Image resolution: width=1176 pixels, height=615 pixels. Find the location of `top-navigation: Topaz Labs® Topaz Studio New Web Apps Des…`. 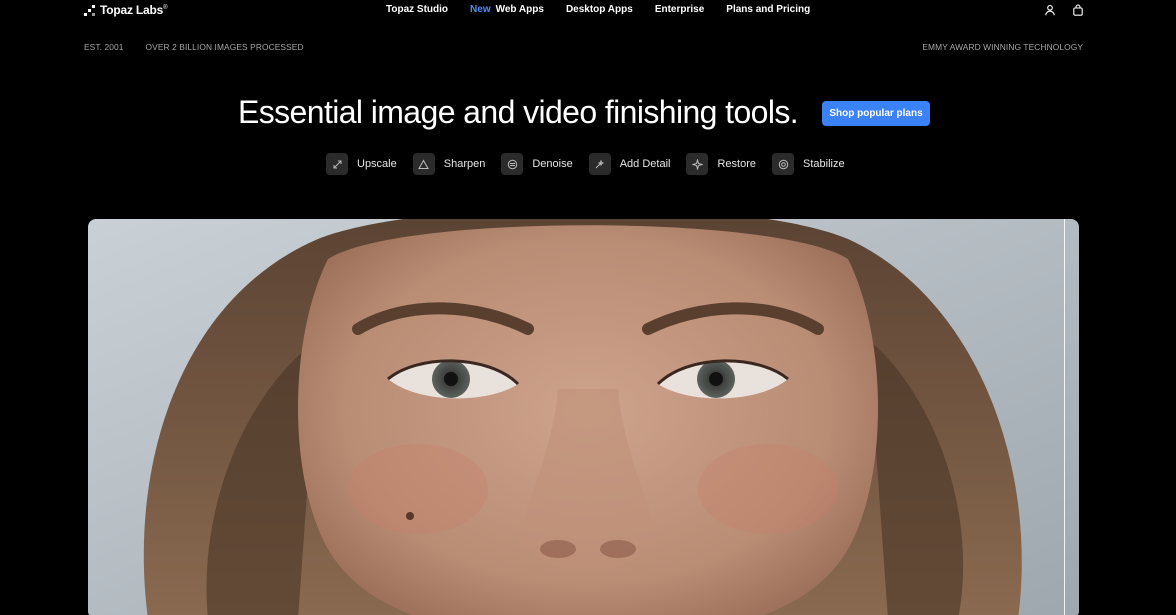

top-navigation: Topaz Labs® Topaz Studio New Web Apps Des… is located at coordinates (588, 11).